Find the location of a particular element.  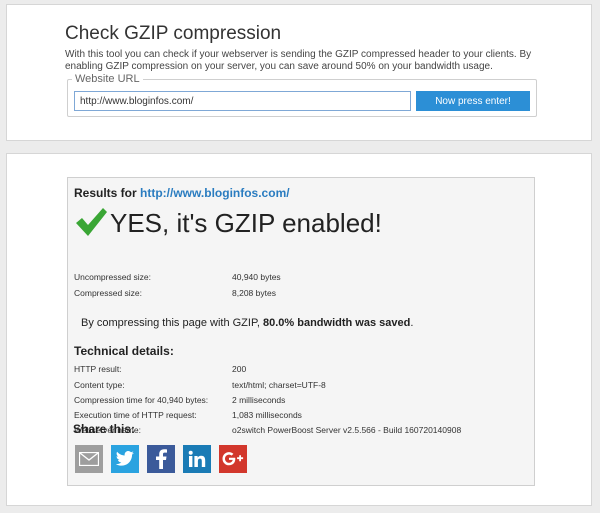

website-url-input is located at coordinates (242, 101).